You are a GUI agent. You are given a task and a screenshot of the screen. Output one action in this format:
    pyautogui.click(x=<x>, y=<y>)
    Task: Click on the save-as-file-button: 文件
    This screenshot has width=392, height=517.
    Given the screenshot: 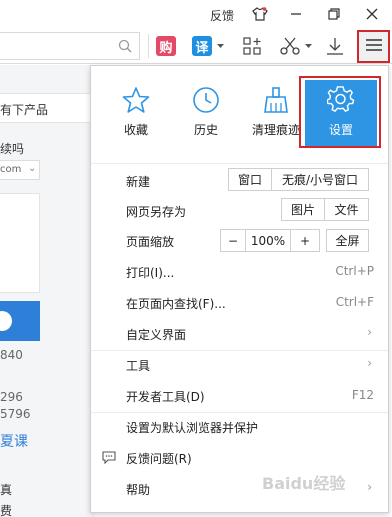 What is the action you would take?
    pyautogui.click(x=346, y=209)
    